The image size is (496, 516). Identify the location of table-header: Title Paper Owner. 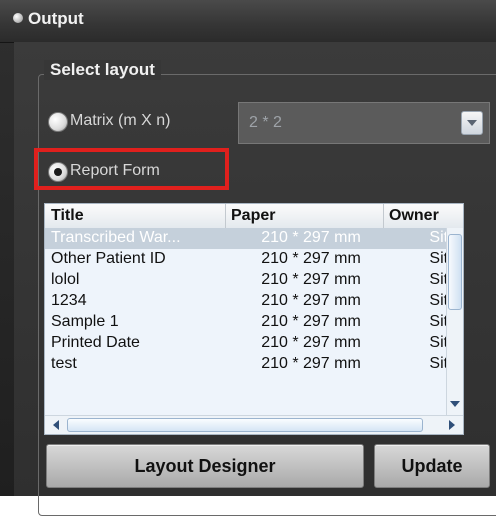
(254, 216).